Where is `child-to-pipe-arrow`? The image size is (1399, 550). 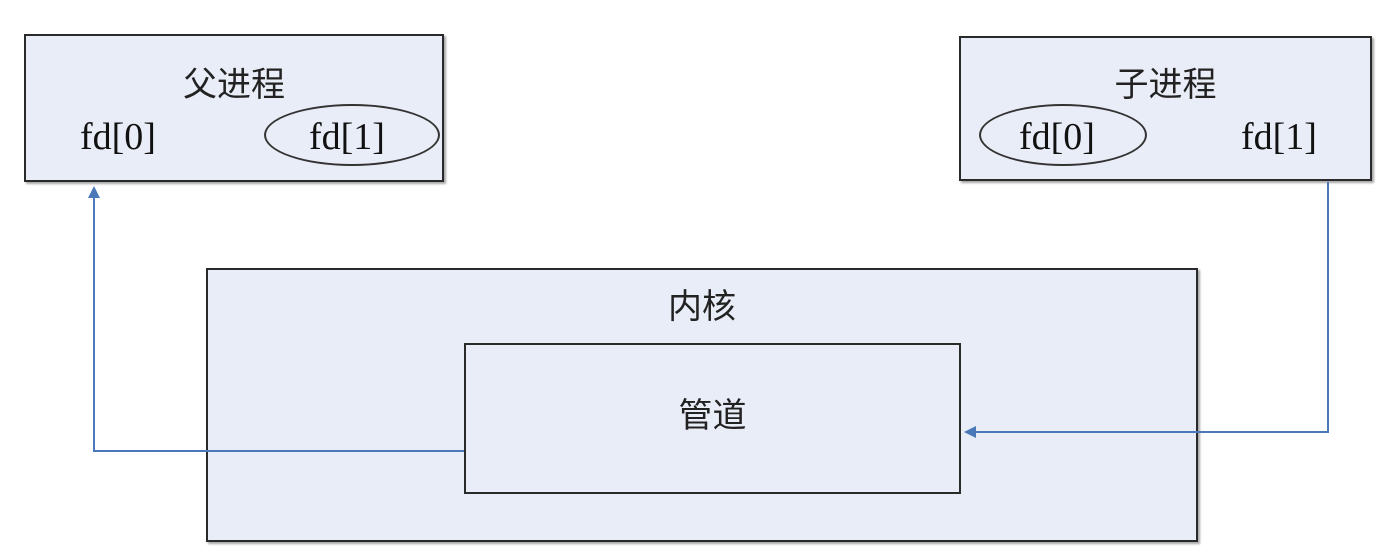
child-to-pipe-arrow is located at coordinates (1146, 310).